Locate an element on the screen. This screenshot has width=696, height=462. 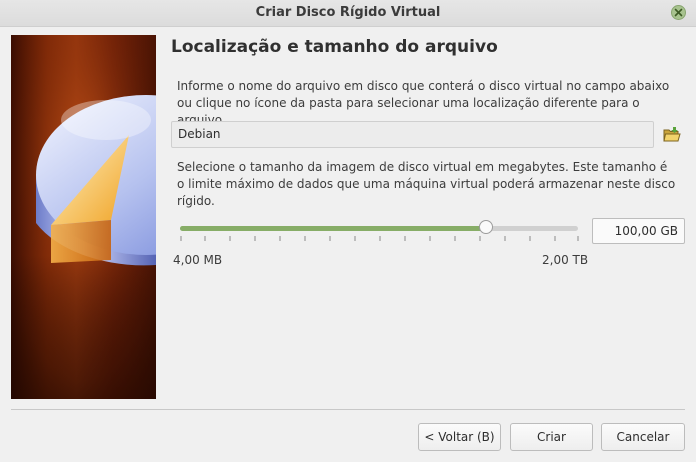
cancel-button: Cancelar is located at coordinates (643, 437).